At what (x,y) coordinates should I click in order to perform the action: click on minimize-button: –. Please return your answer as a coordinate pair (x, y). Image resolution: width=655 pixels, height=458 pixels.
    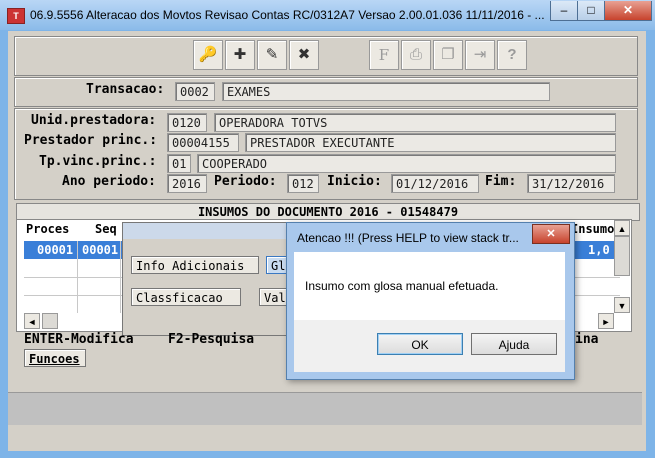
    Looking at the image, I should click on (564, 11).